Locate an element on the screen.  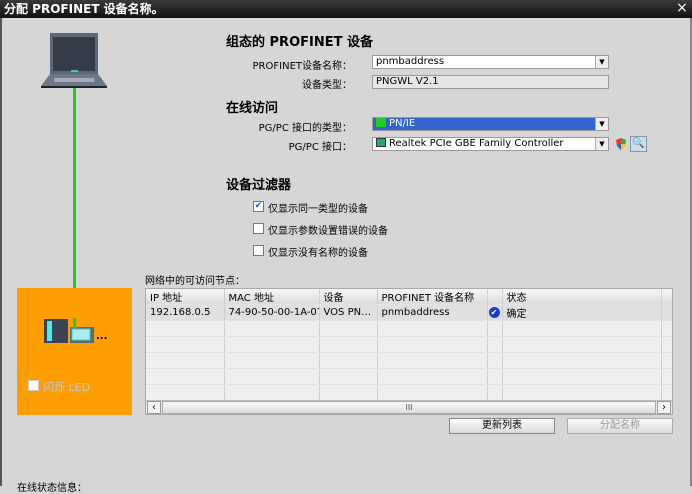
col-filler is located at coordinates (666, 297).